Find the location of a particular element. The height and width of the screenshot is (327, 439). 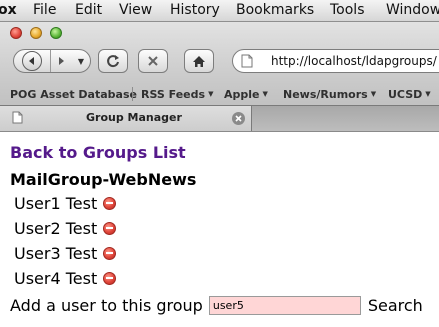

user-row: User4 Test is located at coordinates (65, 278).